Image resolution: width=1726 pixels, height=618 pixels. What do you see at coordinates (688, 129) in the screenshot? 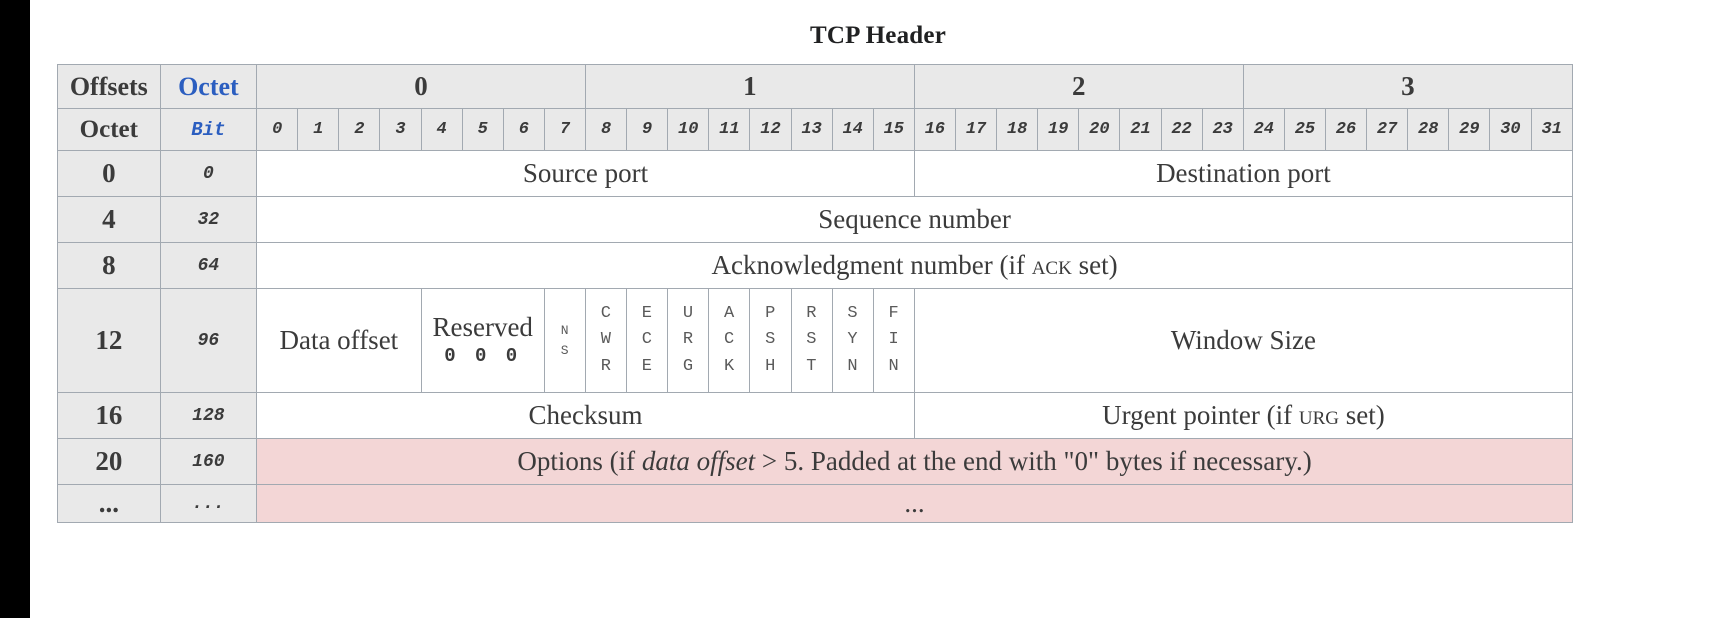
I see `bit-cell-10: 10` at bounding box center [688, 129].